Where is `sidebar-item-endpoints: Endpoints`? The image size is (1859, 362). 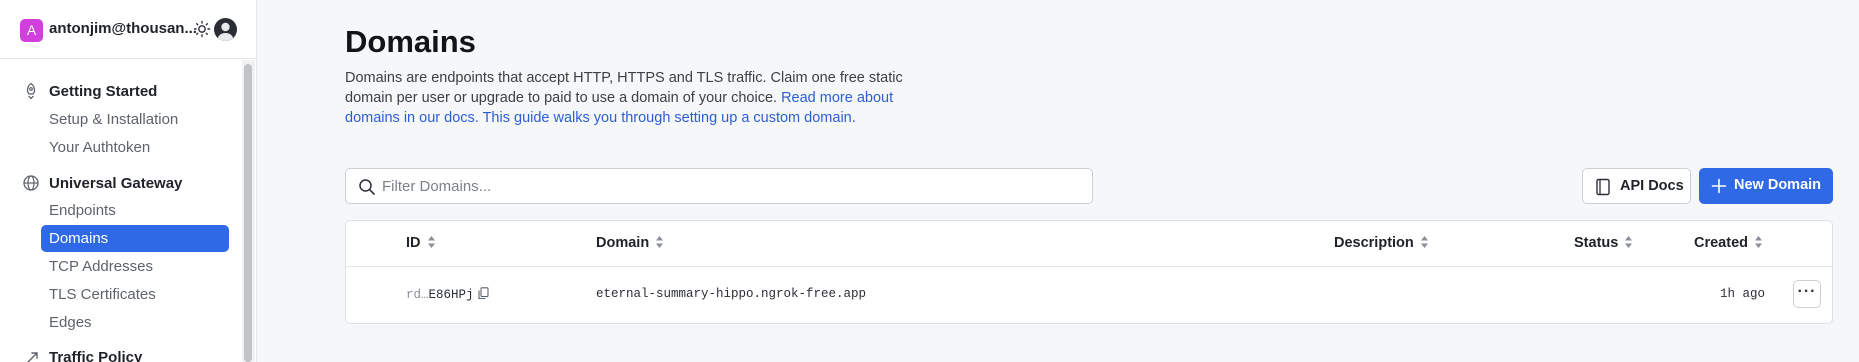
sidebar-item-endpoints: Endpoints is located at coordinates (82, 210).